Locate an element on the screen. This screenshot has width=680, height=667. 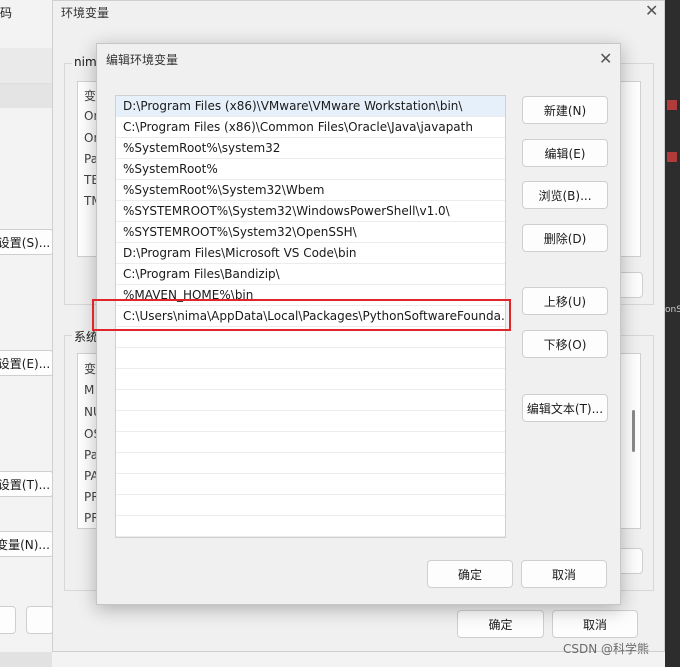
path-row: %SystemRoot% is located at coordinates (310, 169).